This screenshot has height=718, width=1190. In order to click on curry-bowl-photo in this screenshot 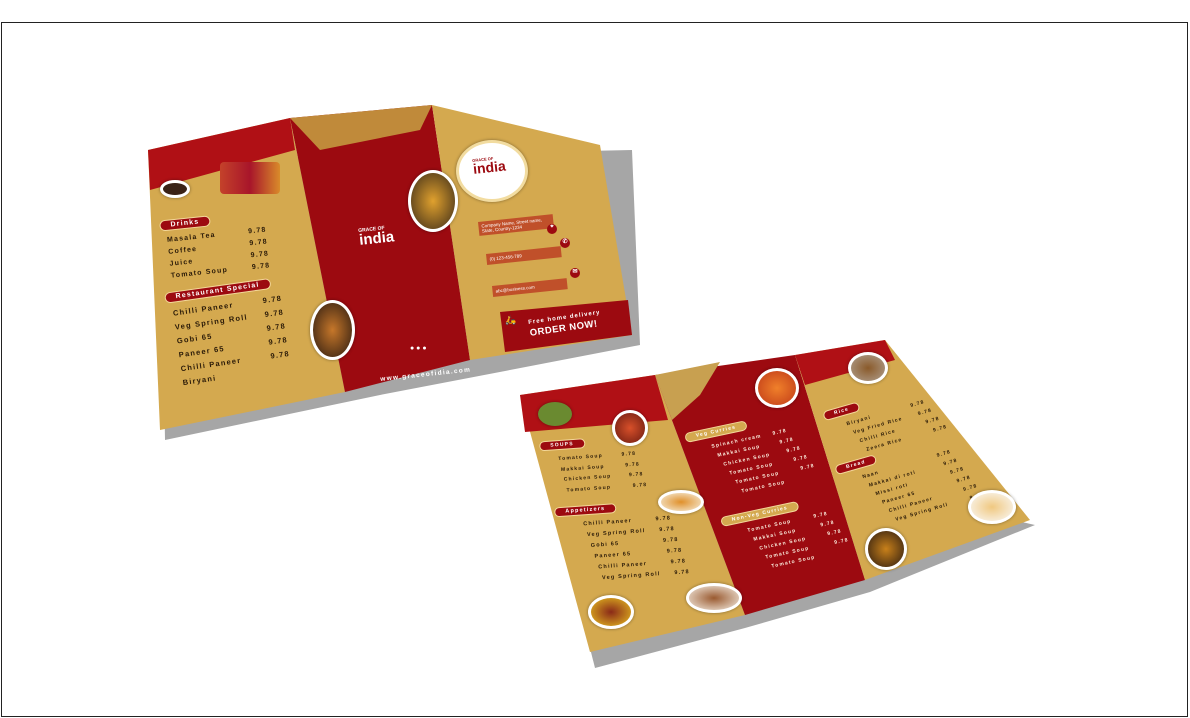, I will do `click(886, 549)`.